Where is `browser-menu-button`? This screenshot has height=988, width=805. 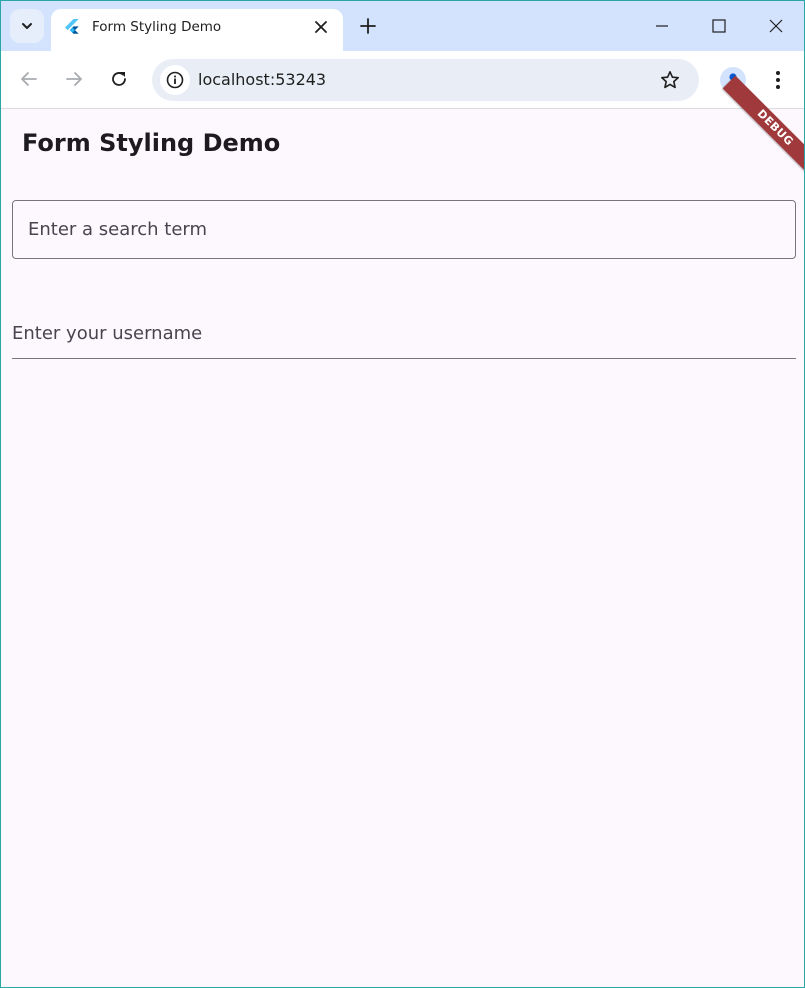 browser-menu-button is located at coordinates (778, 80).